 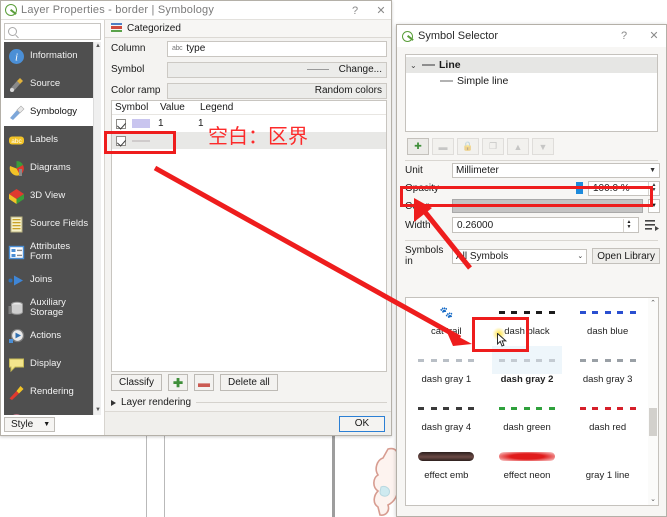 What do you see at coordinates (49, 364) in the screenshot?
I see `sidebar-item-display: Display` at bounding box center [49, 364].